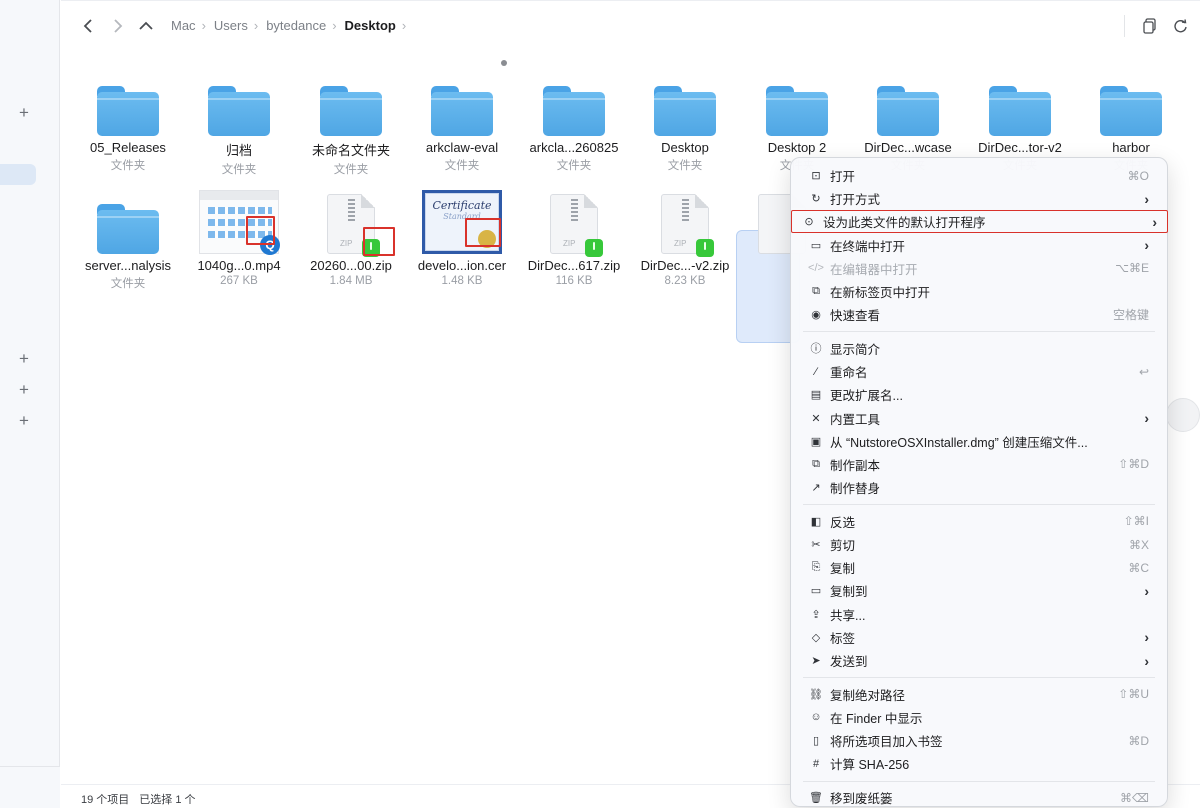 The height and width of the screenshot is (808, 1200). I want to click on folder-item: harbor文件夹, so click(1131, 114).